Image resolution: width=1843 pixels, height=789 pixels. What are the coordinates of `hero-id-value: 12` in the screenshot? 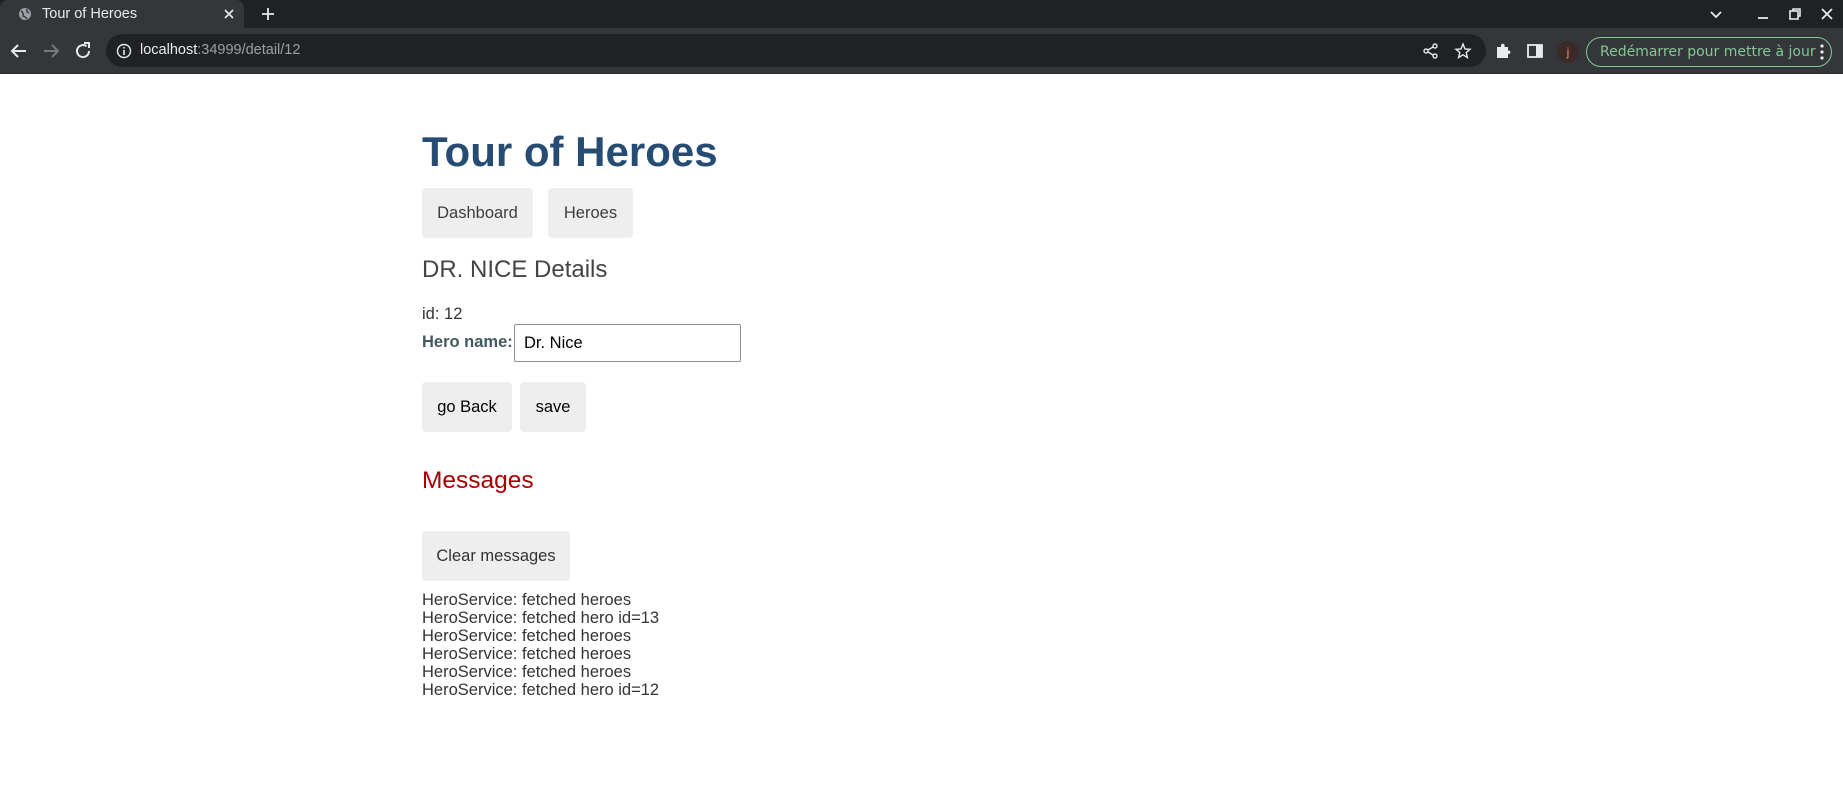 It's located at (453, 314).